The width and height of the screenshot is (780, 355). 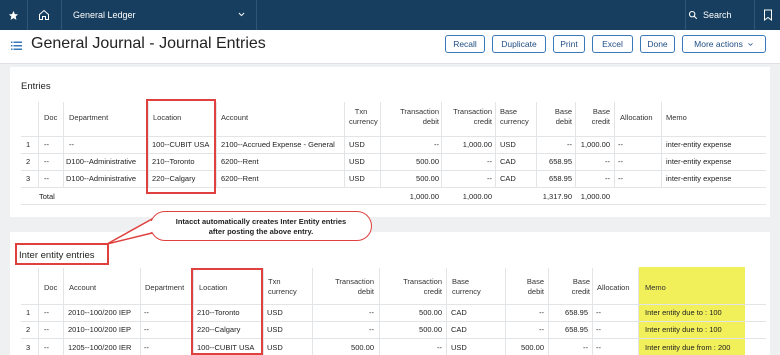 What do you see at coordinates (100, 347) in the screenshot?
I see `cell-account: 1205--100/200 IER` at bounding box center [100, 347].